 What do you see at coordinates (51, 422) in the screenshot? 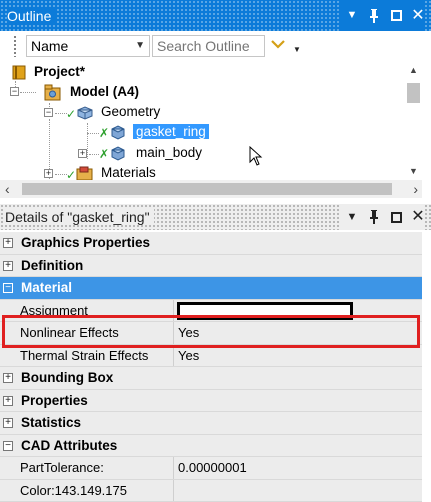
I see `section-label: Statistics` at bounding box center [51, 422].